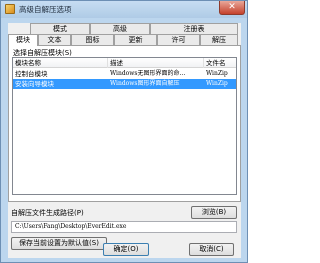  Describe the element at coordinates (156, 63) in the screenshot. I see `column-header-description: 描述` at that location.